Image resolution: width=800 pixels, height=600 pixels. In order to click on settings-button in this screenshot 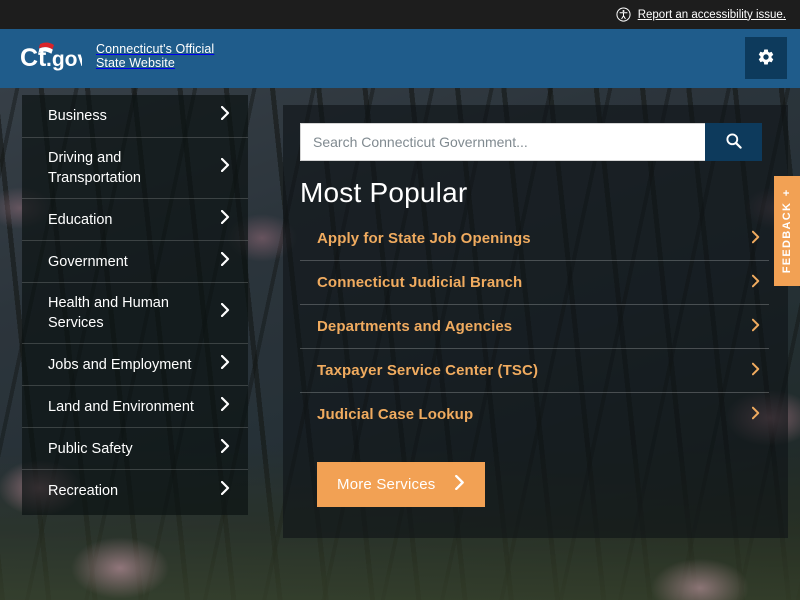, I will do `click(766, 58)`.